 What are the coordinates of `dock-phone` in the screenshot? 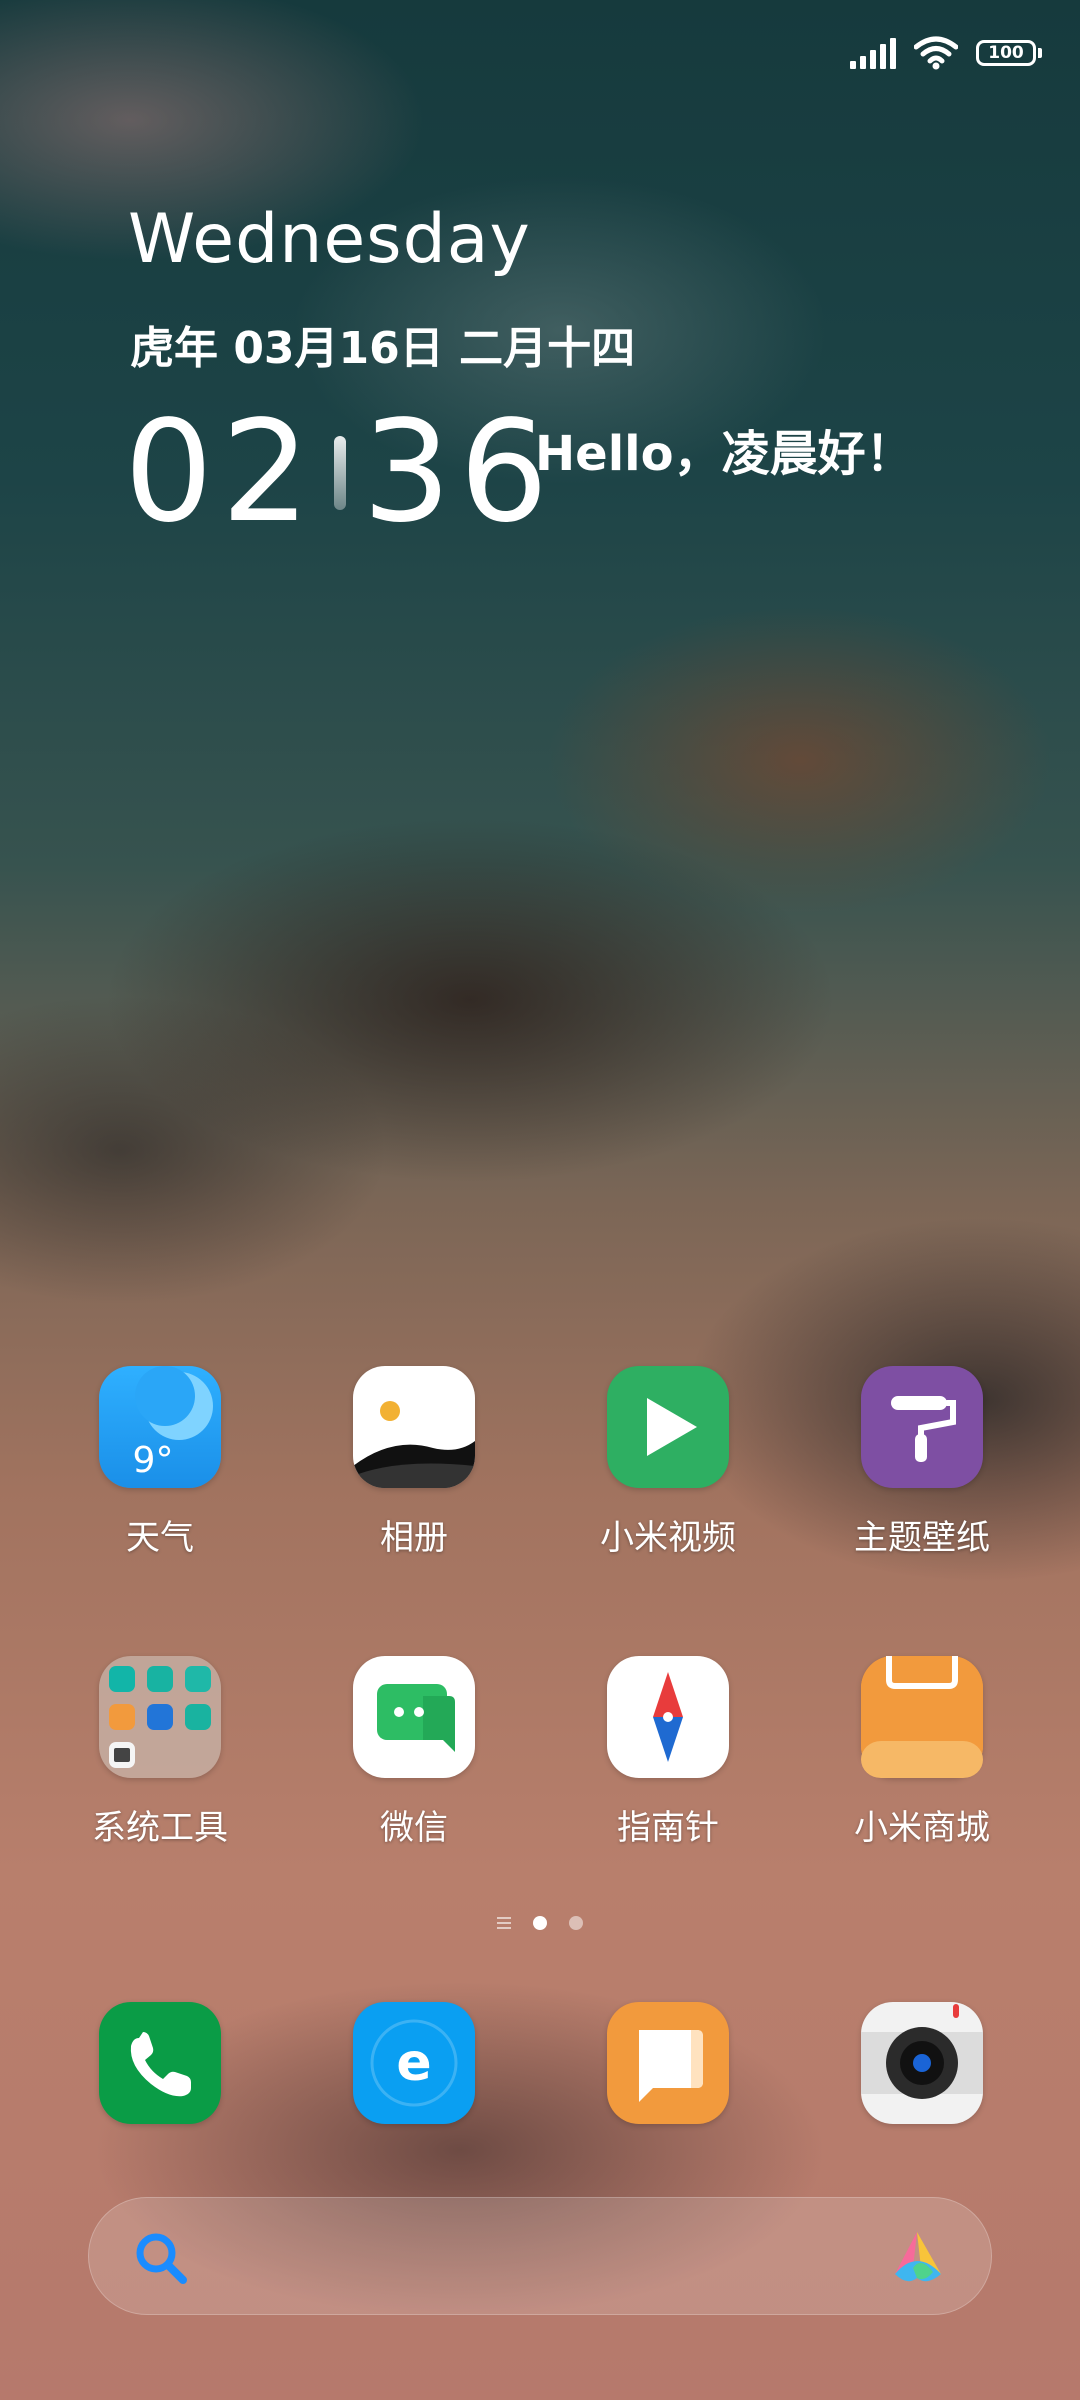 It's located at (160, 2063).